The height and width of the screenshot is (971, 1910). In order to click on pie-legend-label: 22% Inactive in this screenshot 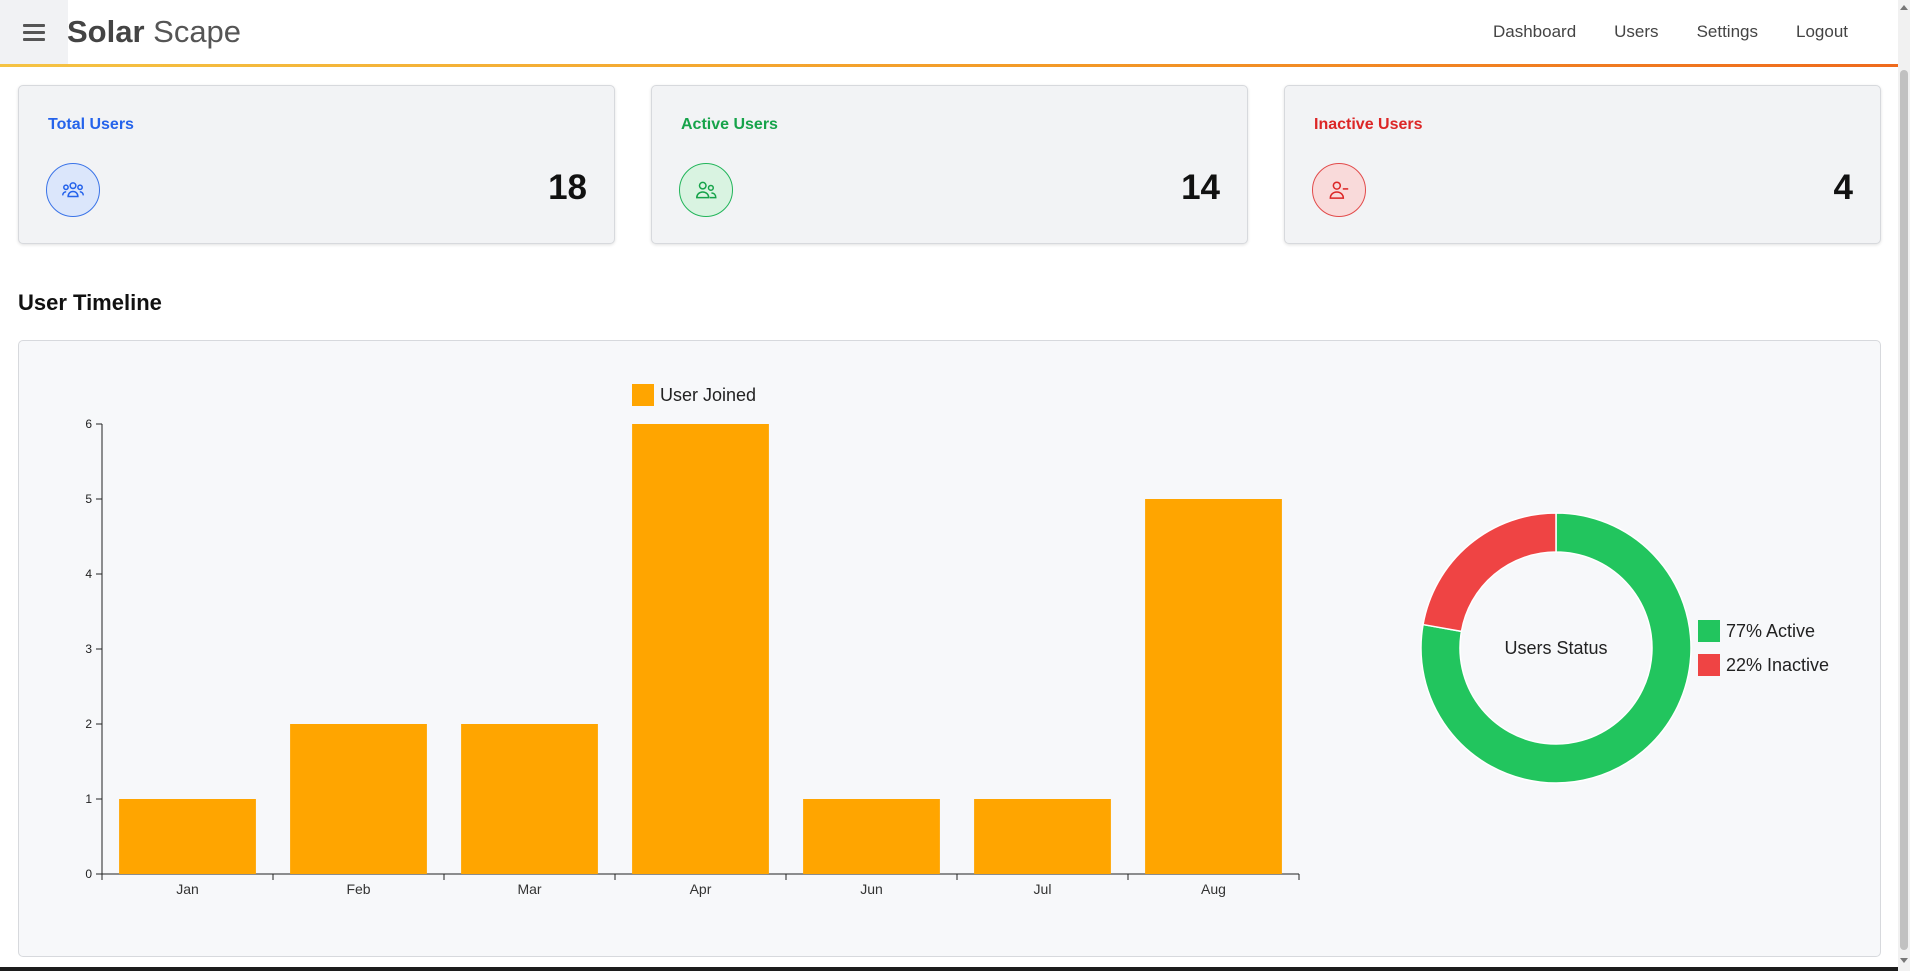, I will do `click(1777, 665)`.